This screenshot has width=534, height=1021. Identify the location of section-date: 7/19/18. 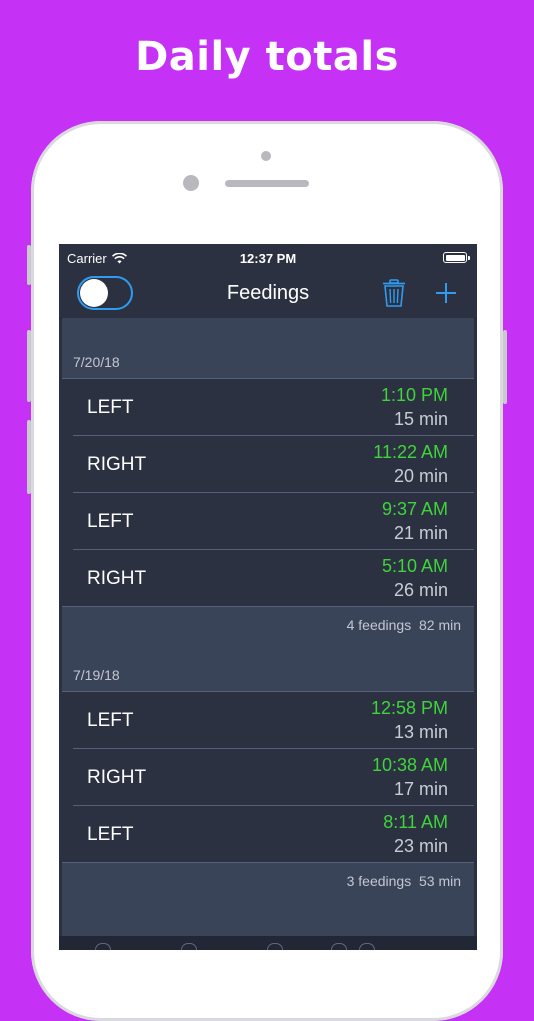
(96, 675).